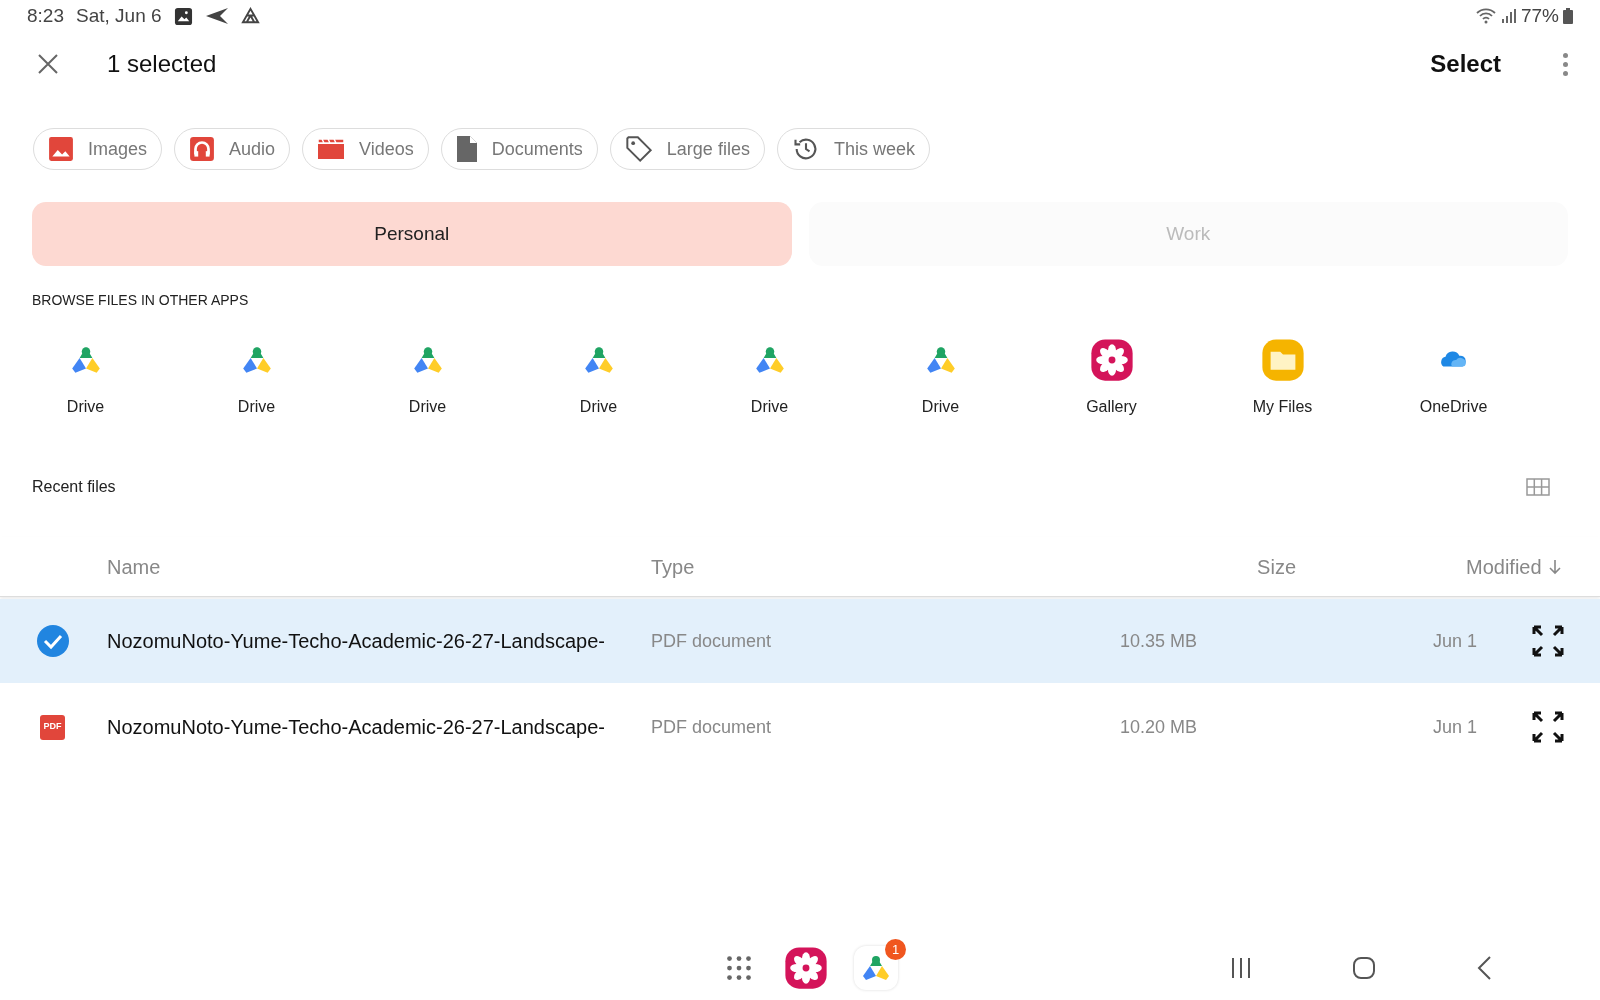 The image size is (1600, 1000). I want to click on notification-badge: 1, so click(895, 949).